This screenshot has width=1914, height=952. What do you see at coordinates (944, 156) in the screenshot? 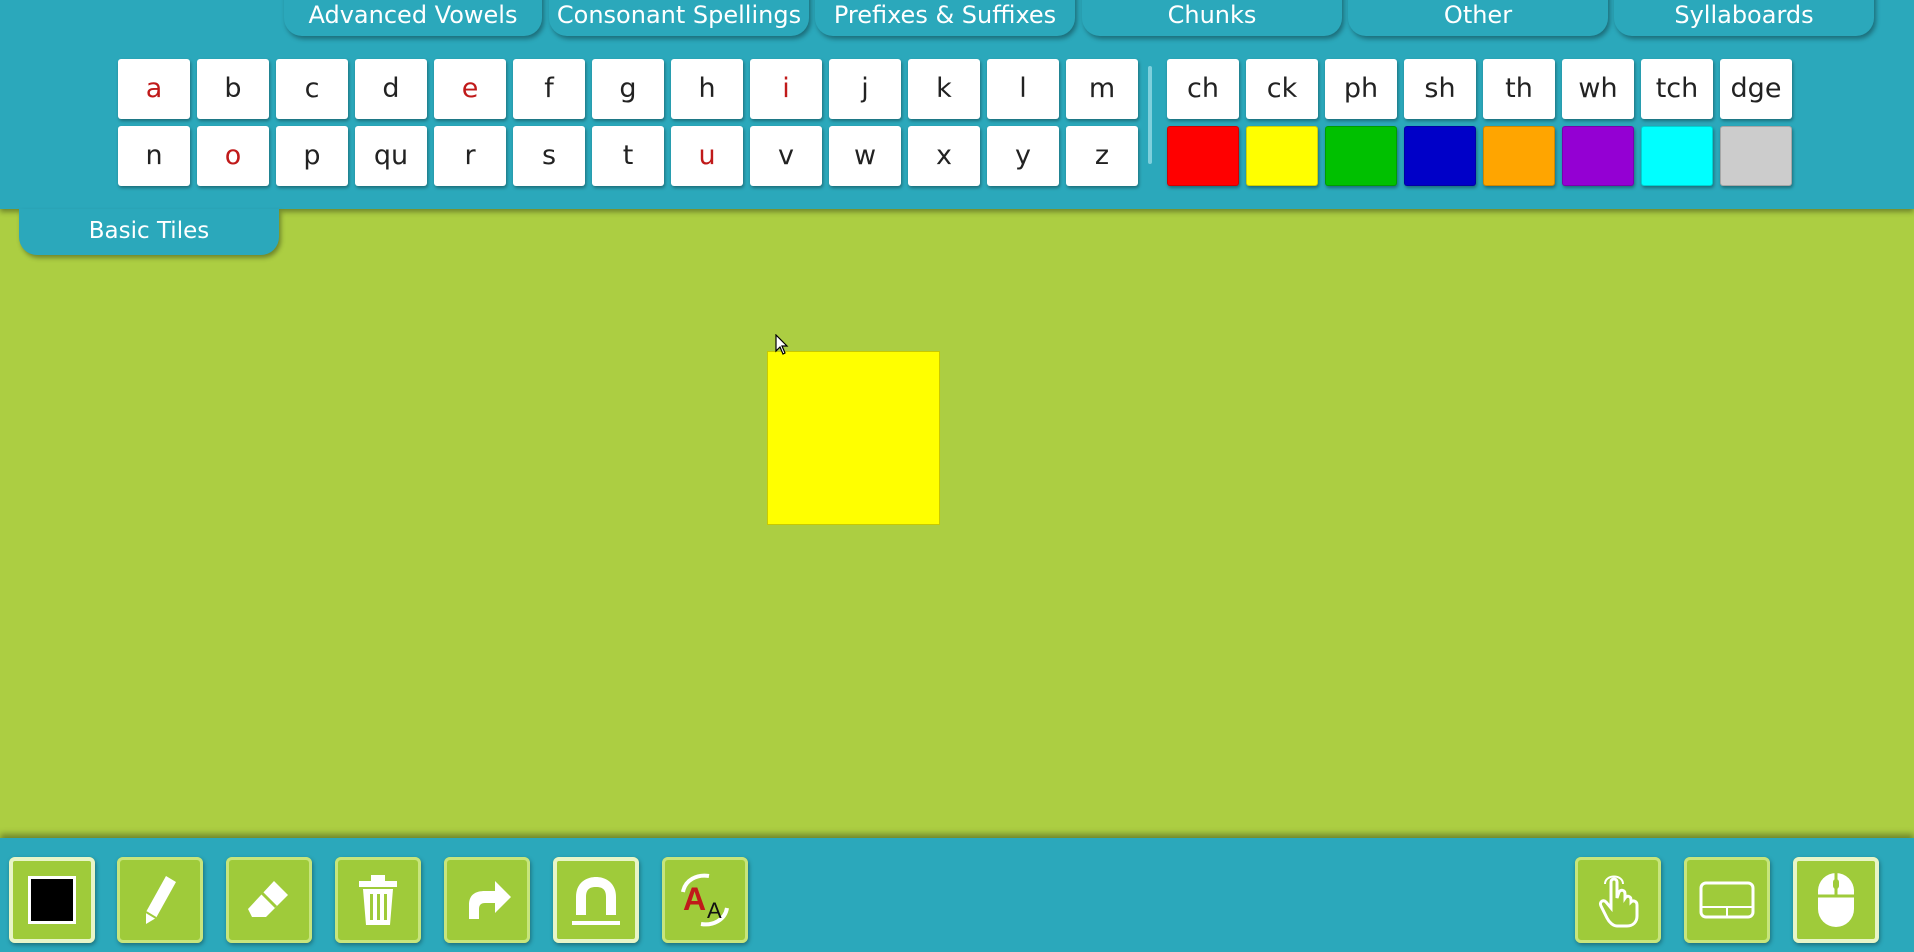
I see `letter-tile-x: x` at bounding box center [944, 156].